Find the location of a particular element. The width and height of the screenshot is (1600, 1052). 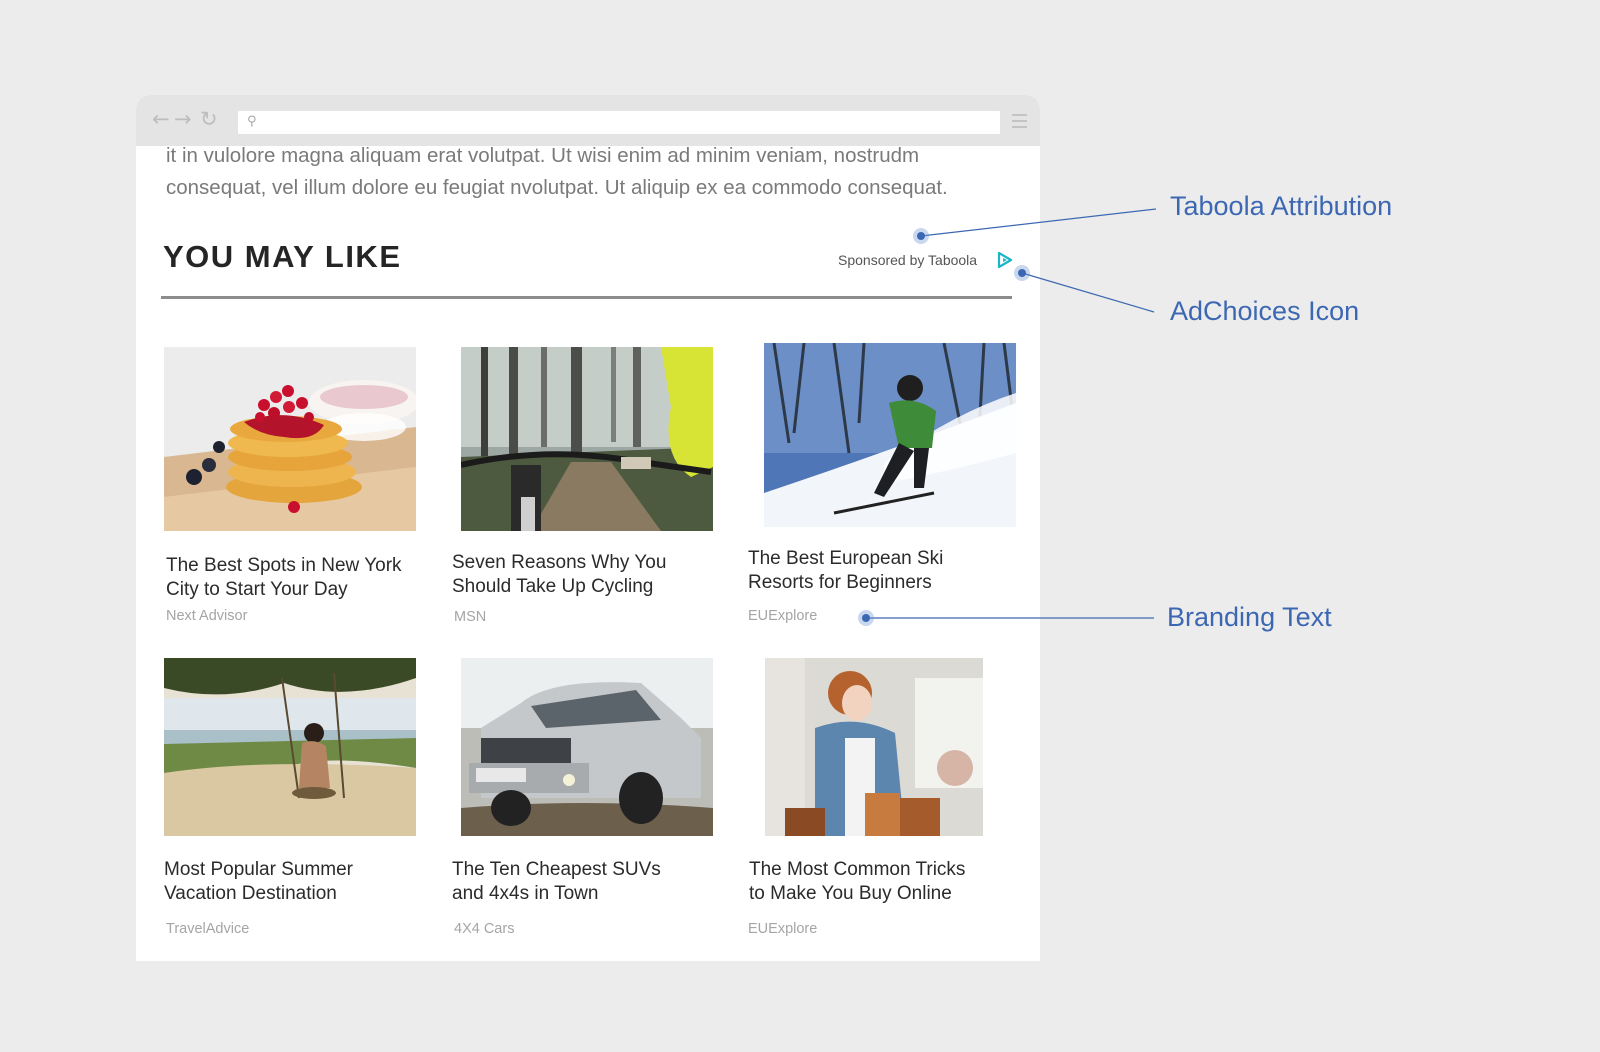

callout-branding-text: Branding Text is located at coordinates (1249, 617).